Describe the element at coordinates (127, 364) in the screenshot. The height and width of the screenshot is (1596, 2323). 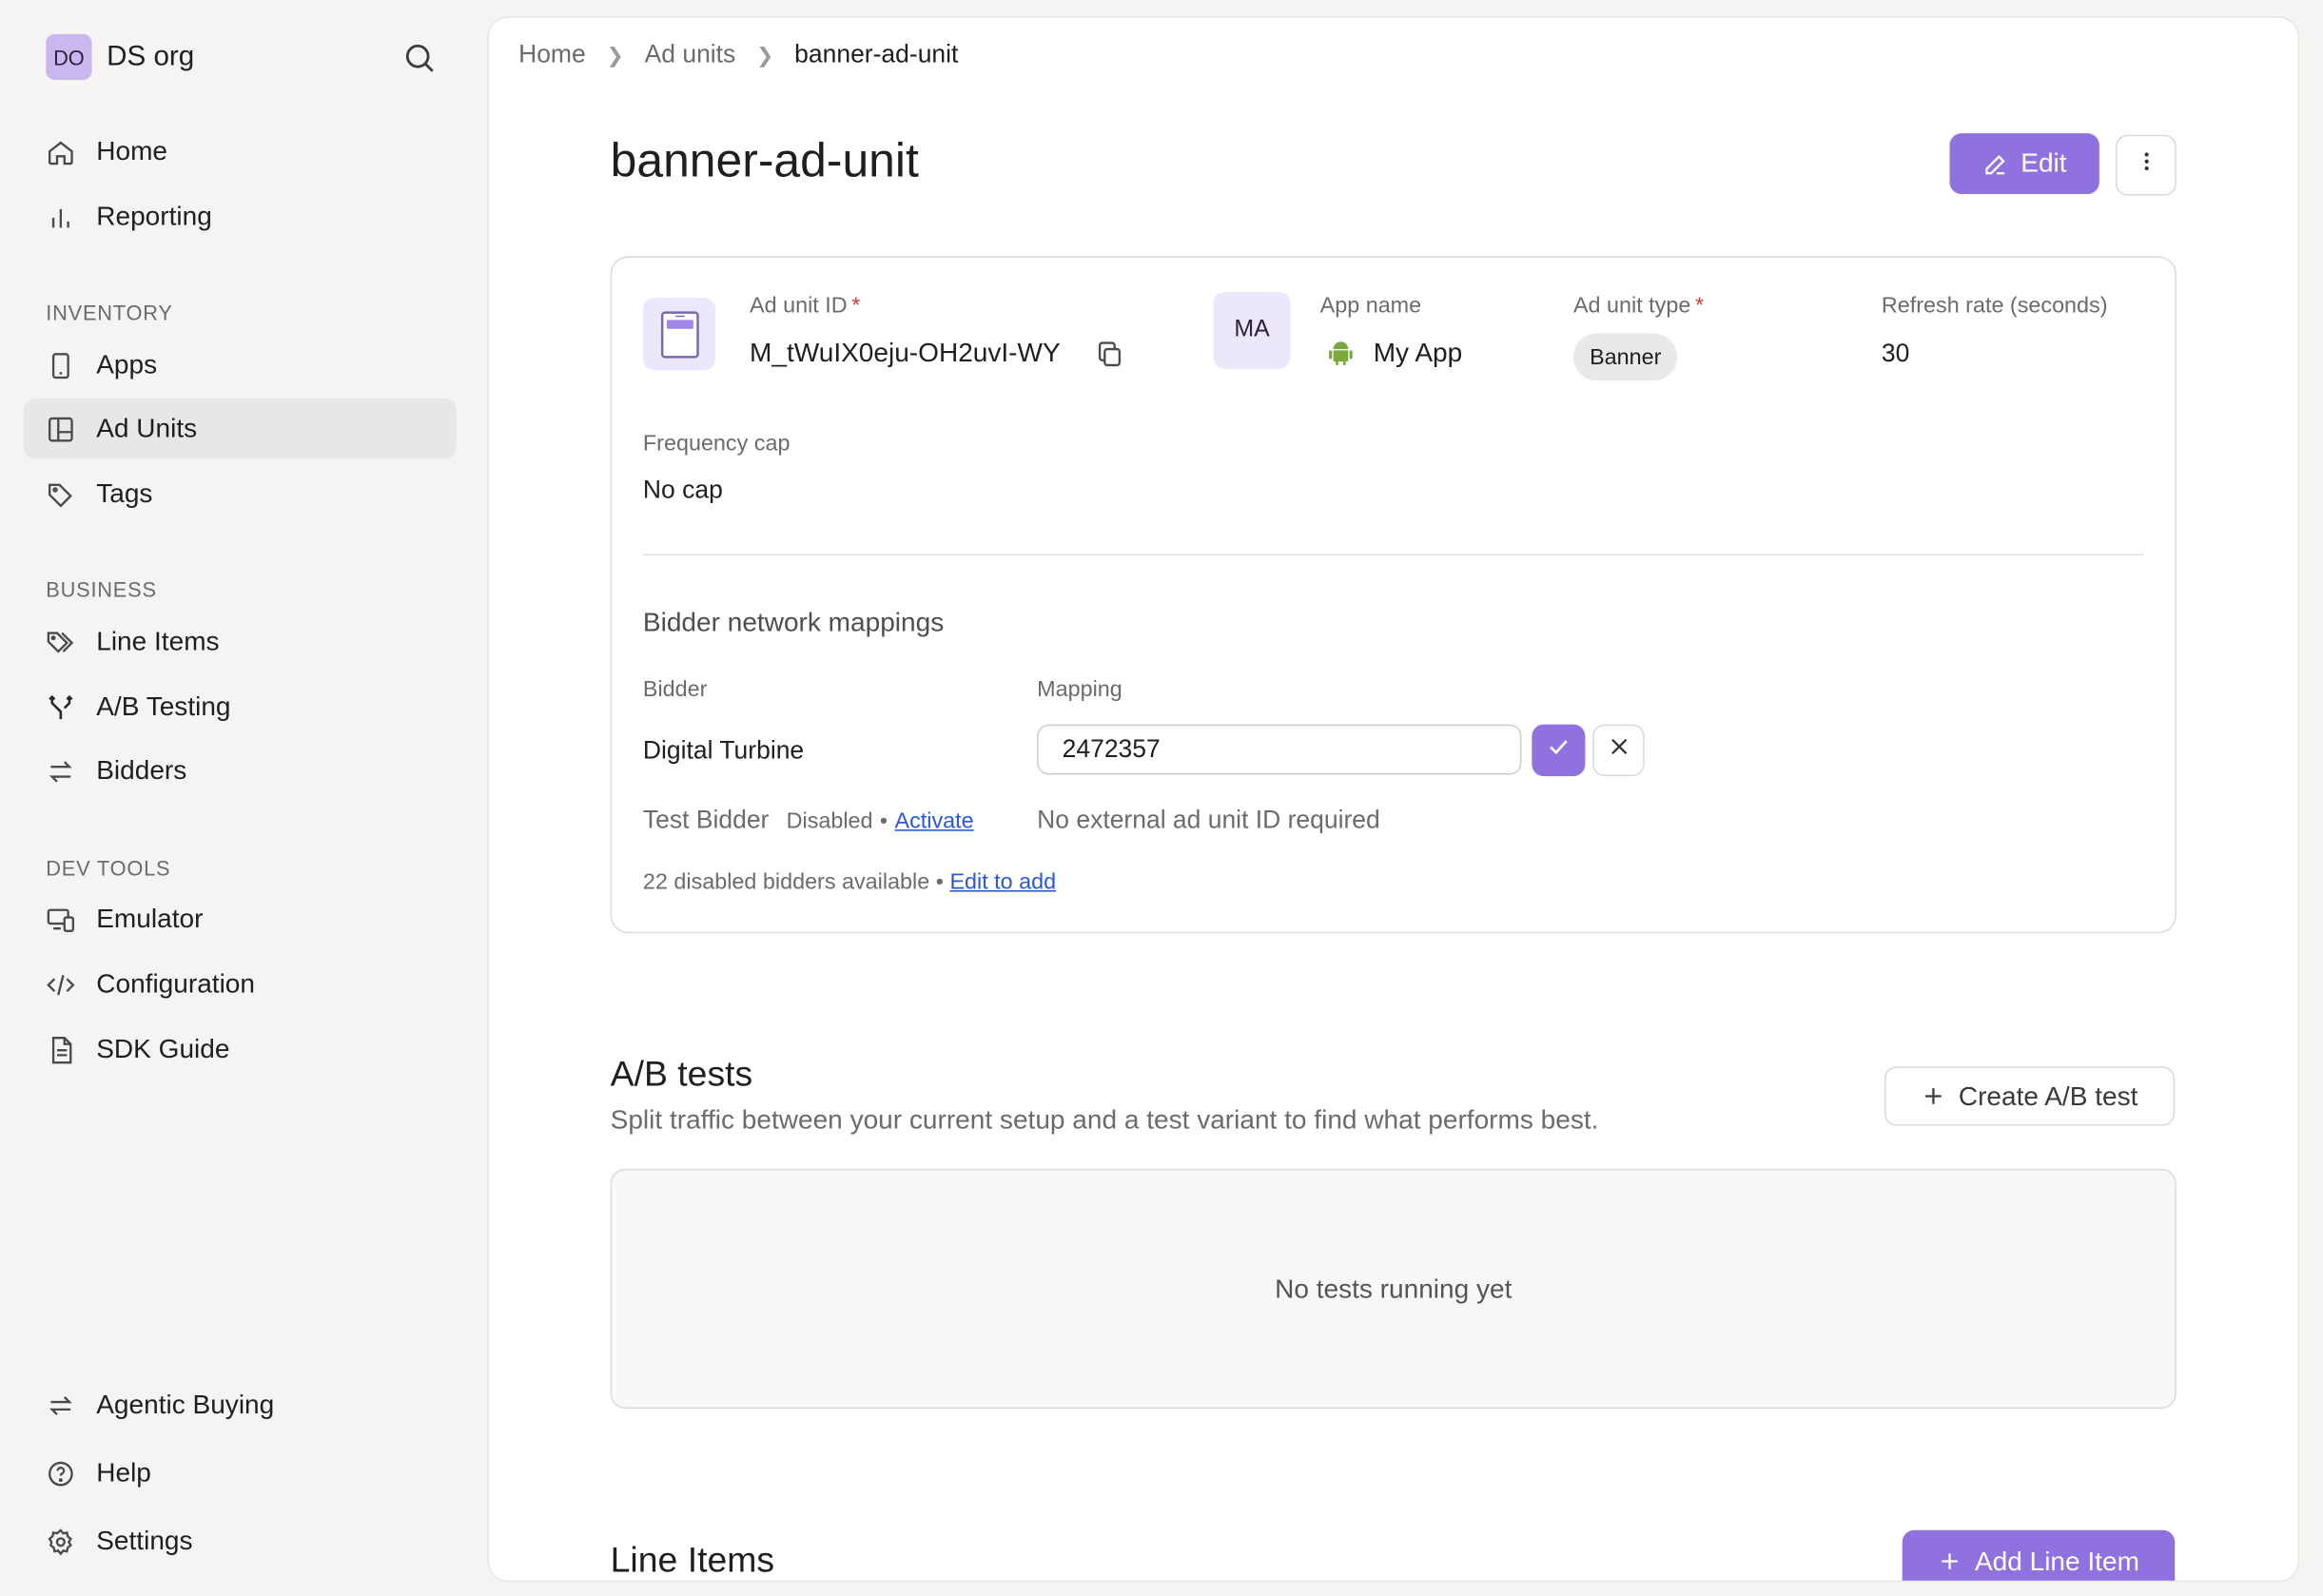
I see `sidebar-item-label: Apps` at that location.